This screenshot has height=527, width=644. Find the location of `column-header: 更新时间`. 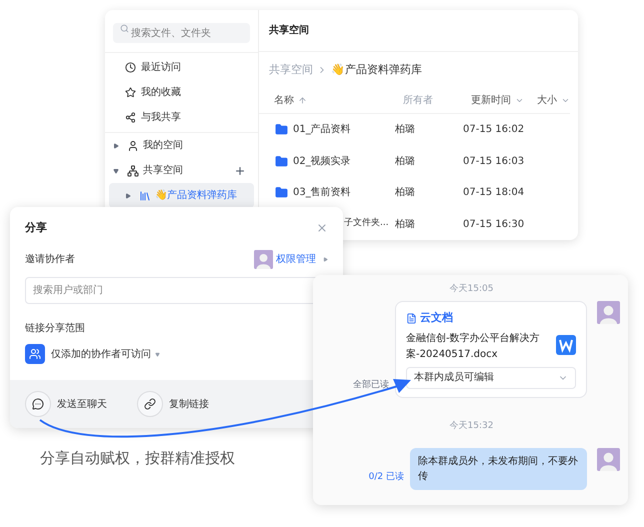

column-header: 更新时间 is located at coordinates (504, 100).